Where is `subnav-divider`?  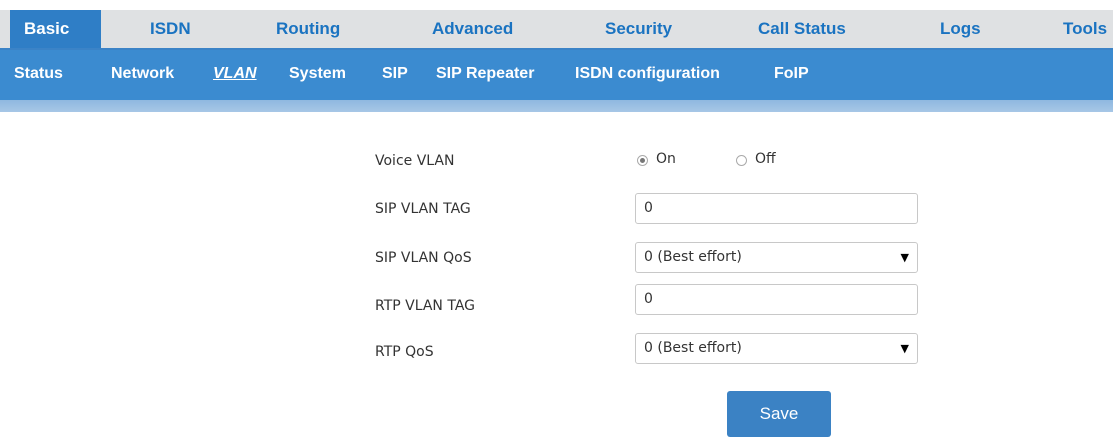
subnav-divider is located at coordinates (556, 106).